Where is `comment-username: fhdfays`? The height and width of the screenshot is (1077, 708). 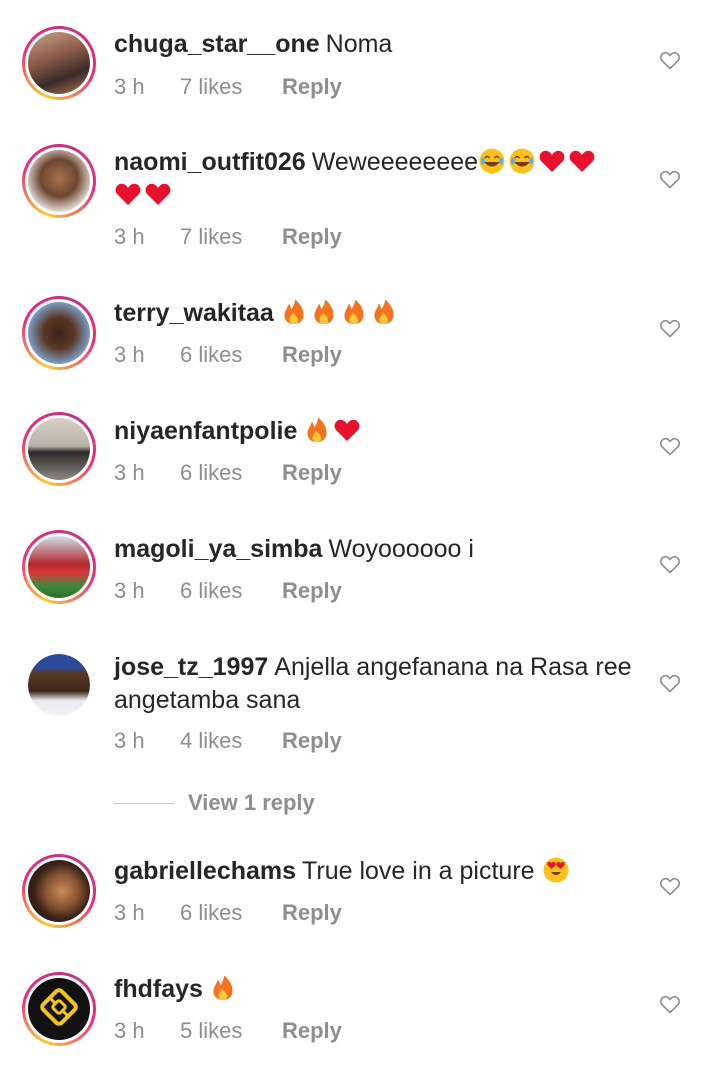 comment-username: fhdfays is located at coordinates (158, 989).